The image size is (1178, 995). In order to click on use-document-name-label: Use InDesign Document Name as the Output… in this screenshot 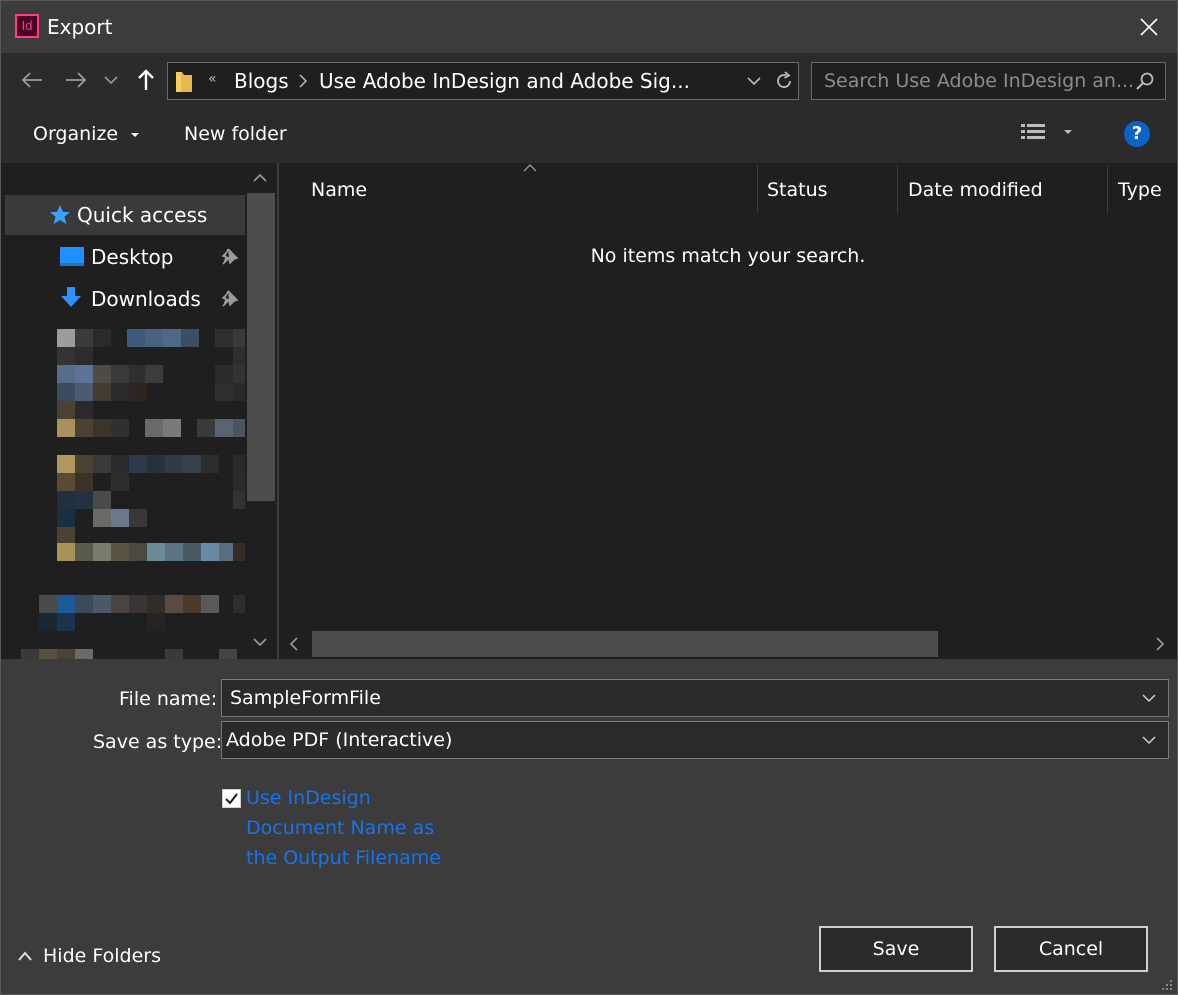, I will do `click(351, 828)`.